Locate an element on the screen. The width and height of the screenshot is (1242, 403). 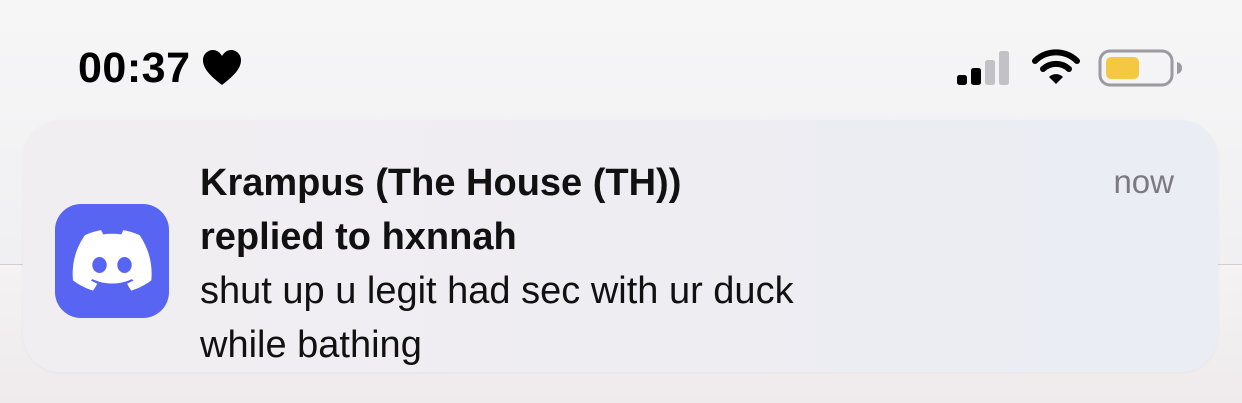
discord-icon is located at coordinates (112, 261).